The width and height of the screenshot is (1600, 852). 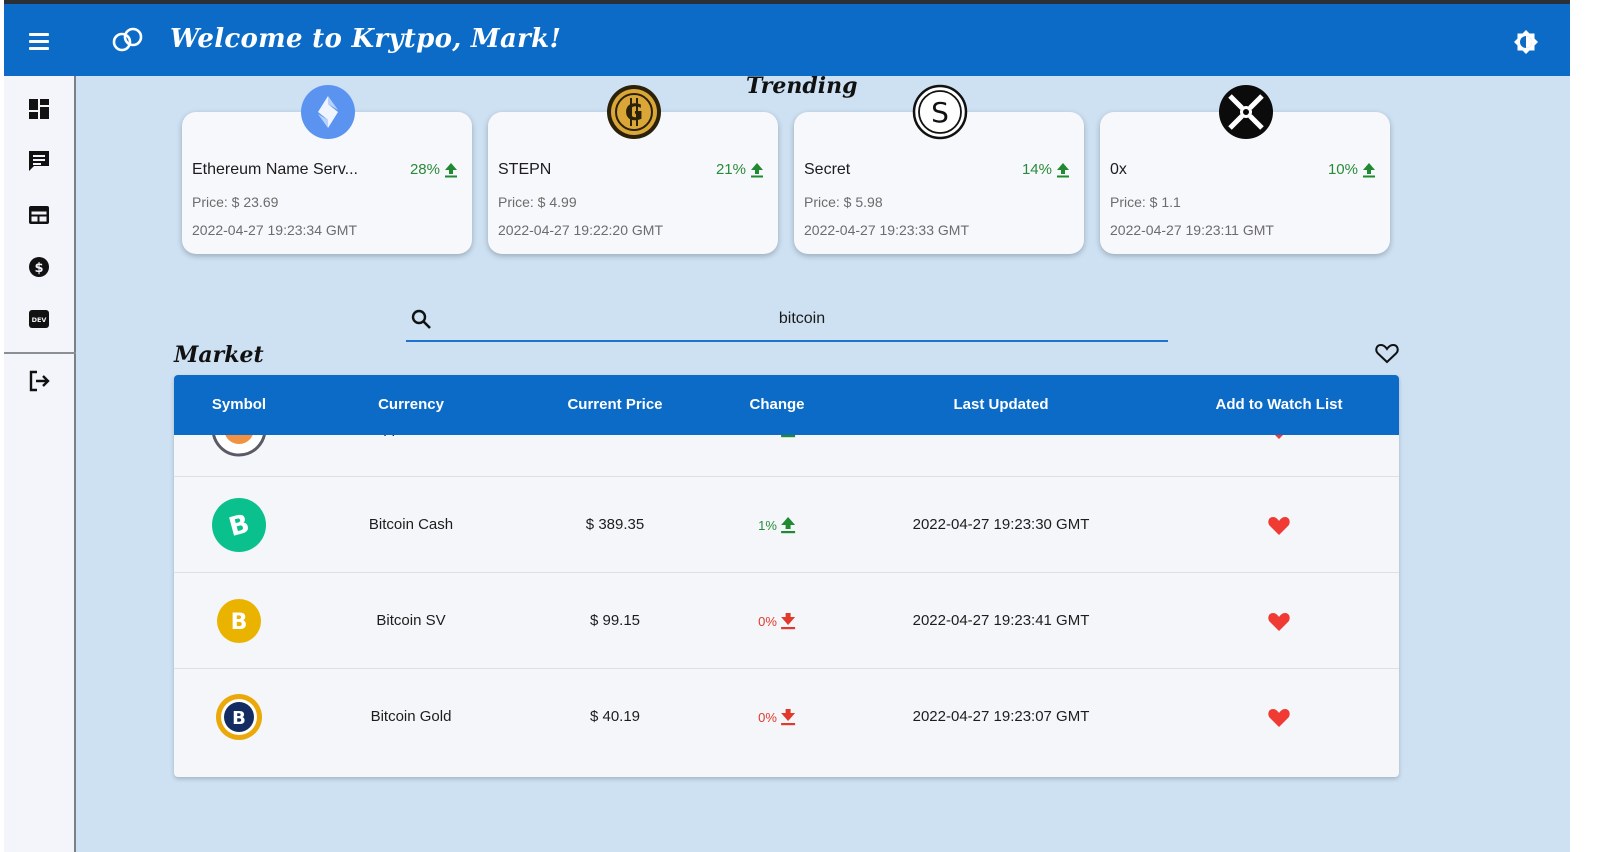 What do you see at coordinates (421, 319) in the screenshot?
I see `search-icon` at bounding box center [421, 319].